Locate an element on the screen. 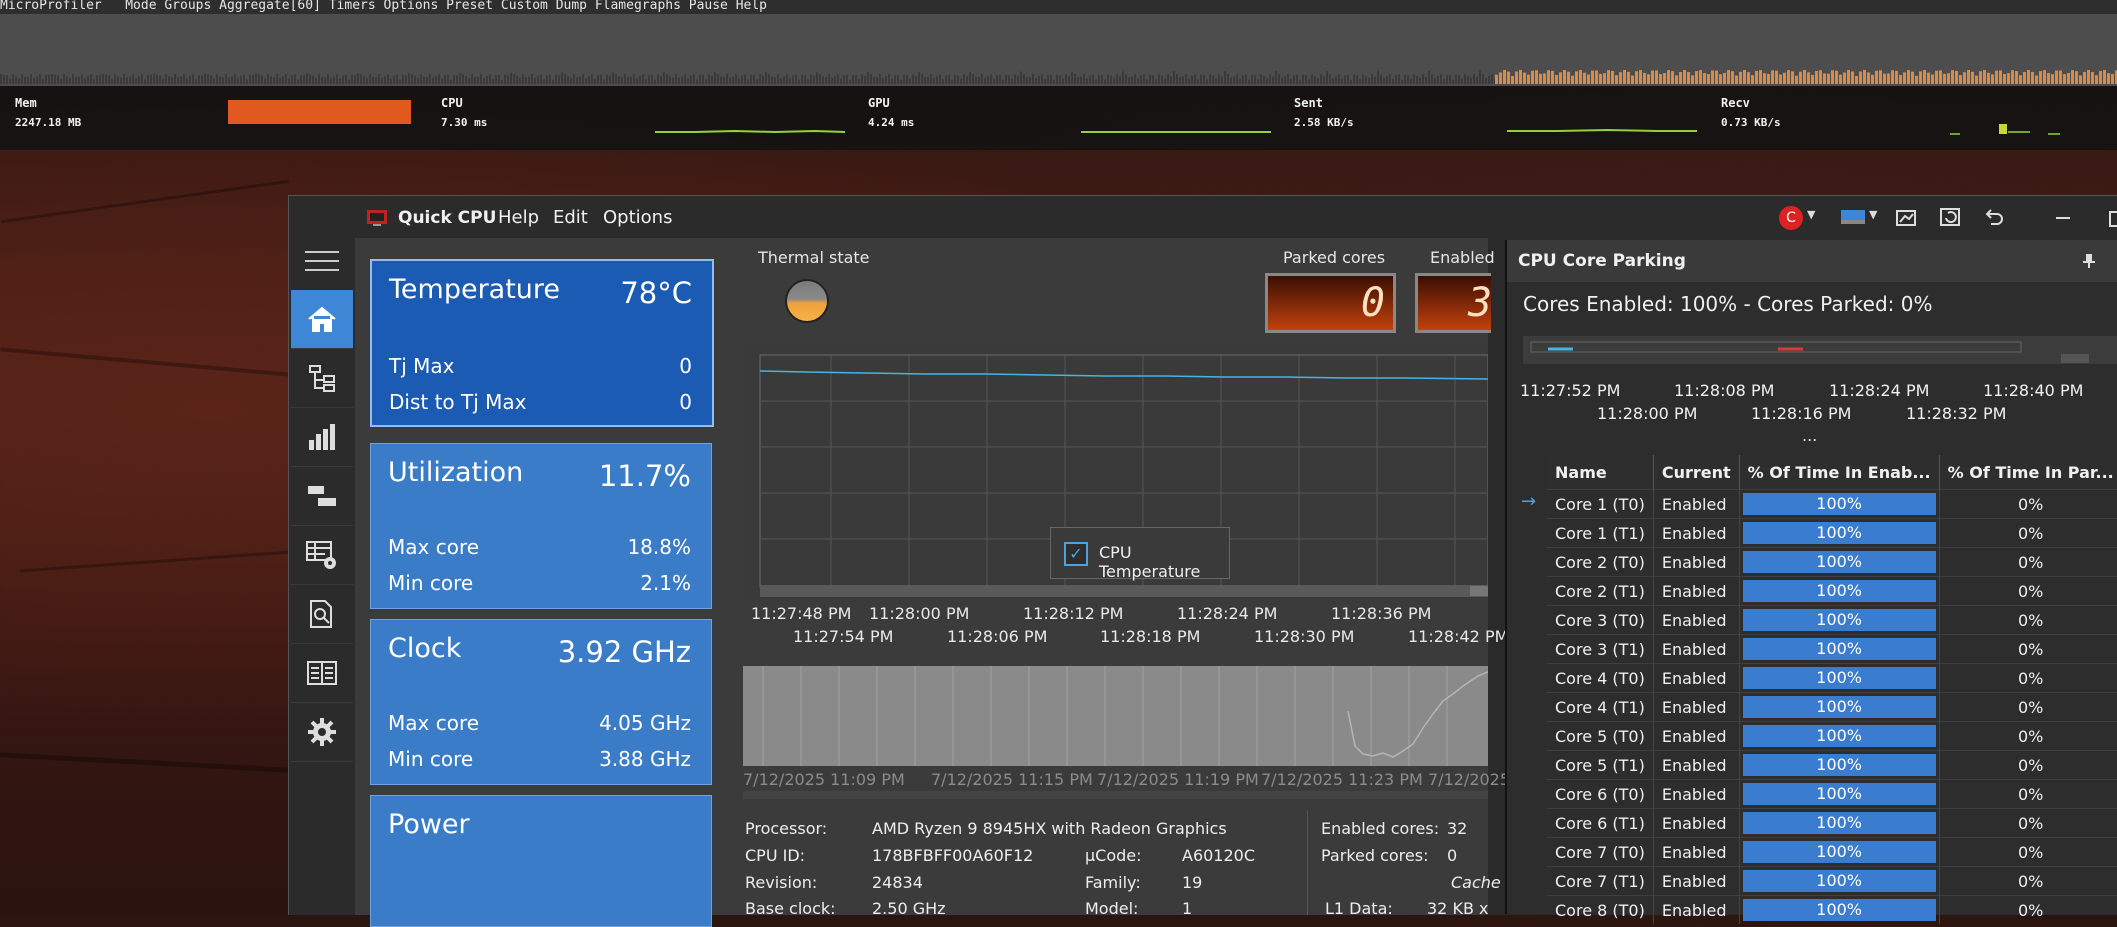 The width and height of the screenshot is (2117, 927). table-row: Core 2 (T1) Enabled 100% 0% is located at coordinates (1832, 591).